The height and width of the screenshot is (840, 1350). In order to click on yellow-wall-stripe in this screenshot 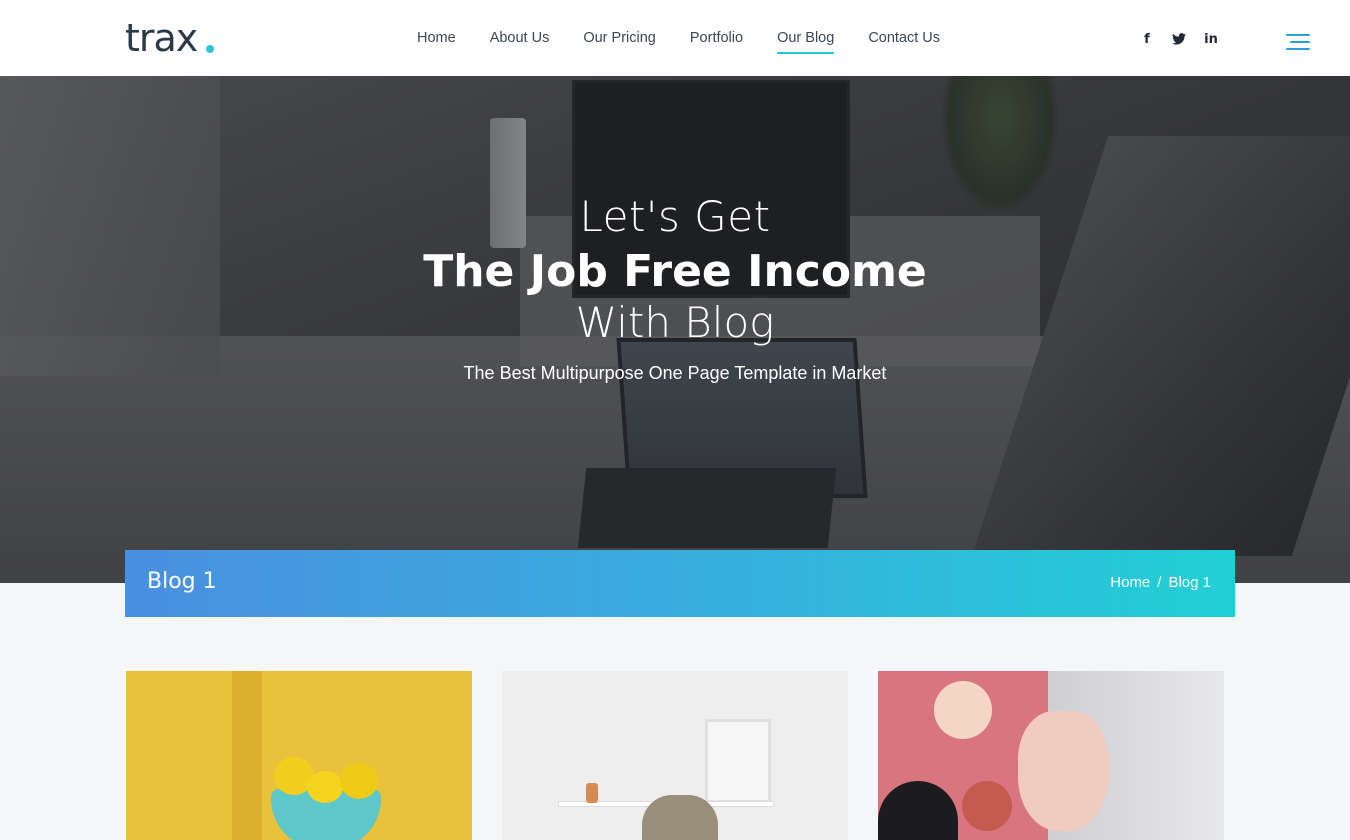, I will do `click(247, 755)`.